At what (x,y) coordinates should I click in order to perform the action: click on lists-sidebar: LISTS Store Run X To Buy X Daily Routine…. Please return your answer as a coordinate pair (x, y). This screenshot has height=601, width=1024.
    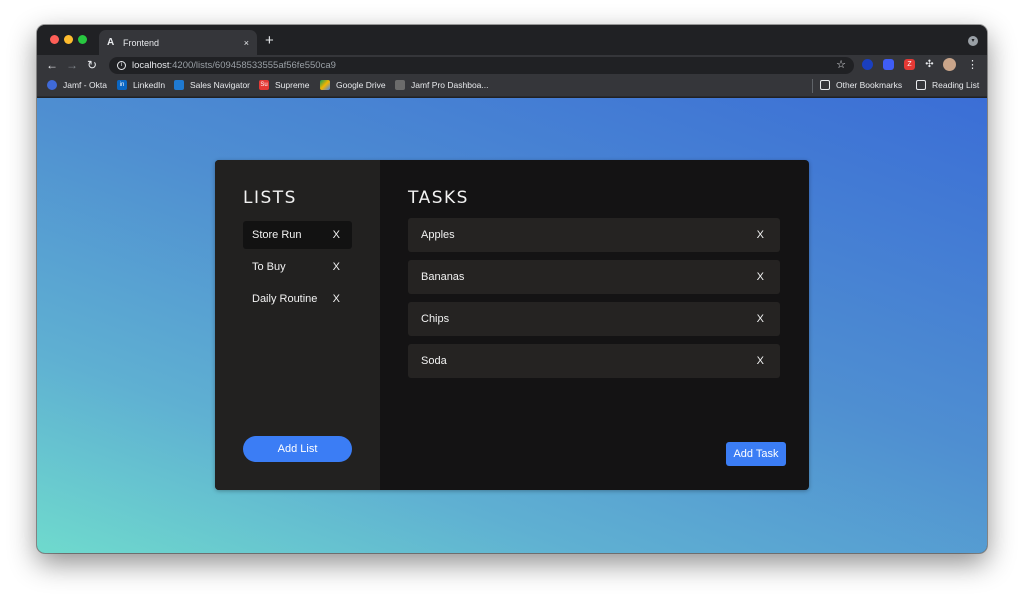
    Looking at the image, I should click on (297, 325).